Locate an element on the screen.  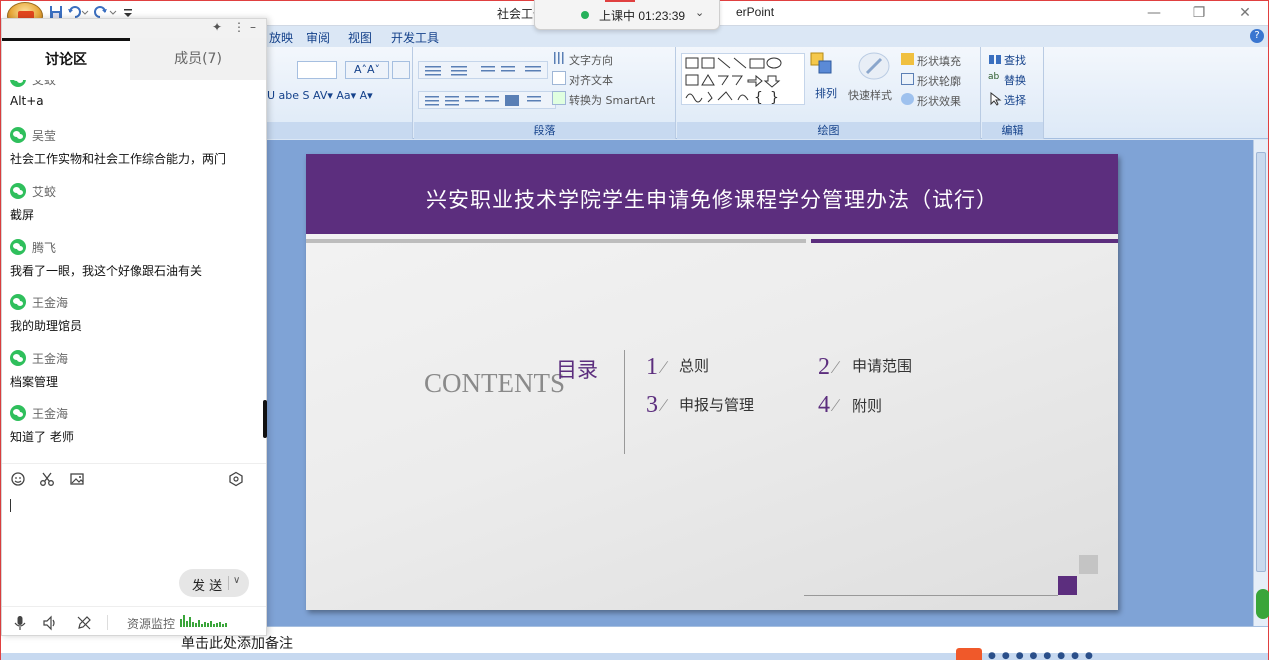
arrange-icon is located at coordinates (822, 65).